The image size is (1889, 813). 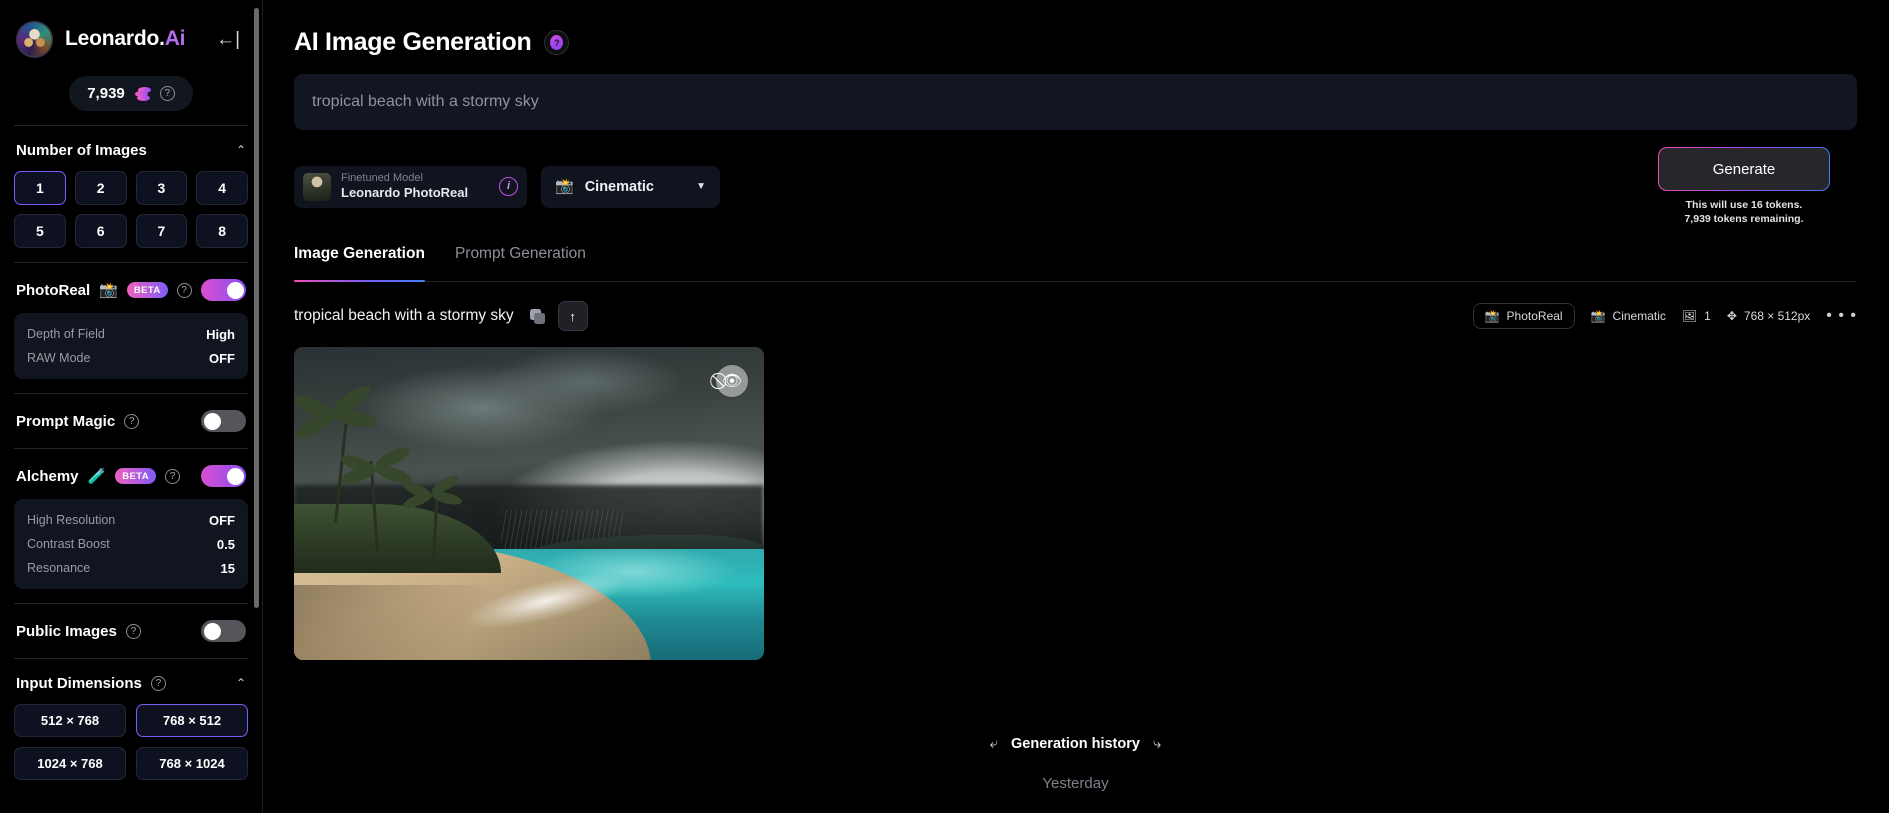 What do you see at coordinates (161, 188) in the screenshot?
I see `num-images-option-3: 3` at bounding box center [161, 188].